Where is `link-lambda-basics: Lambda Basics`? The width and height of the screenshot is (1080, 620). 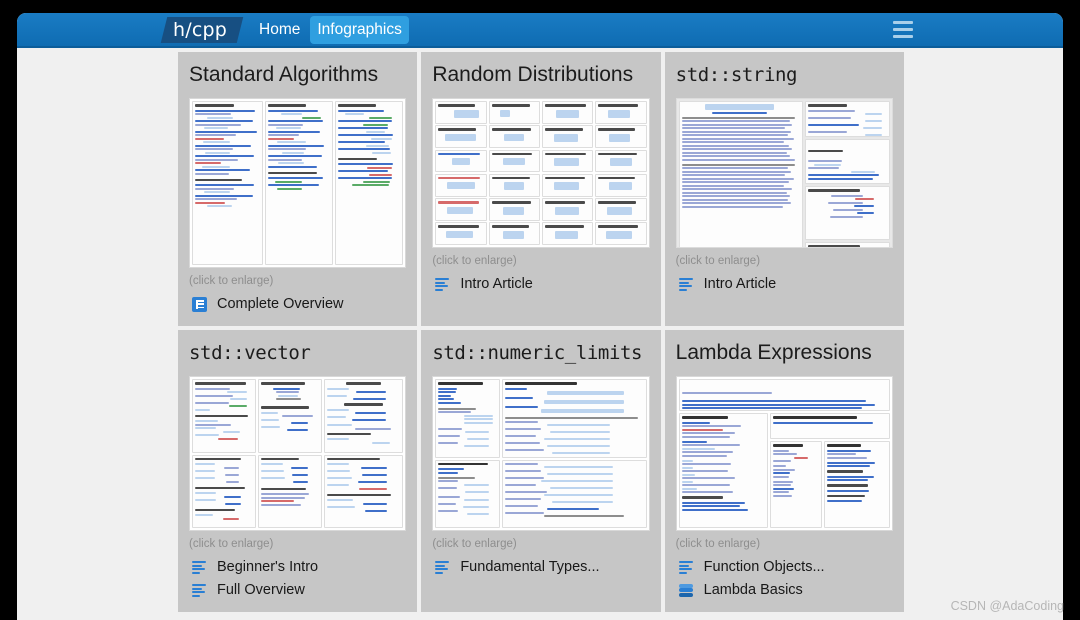
link-lambda-basics: Lambda Basics is located at coordinates (784, 590).